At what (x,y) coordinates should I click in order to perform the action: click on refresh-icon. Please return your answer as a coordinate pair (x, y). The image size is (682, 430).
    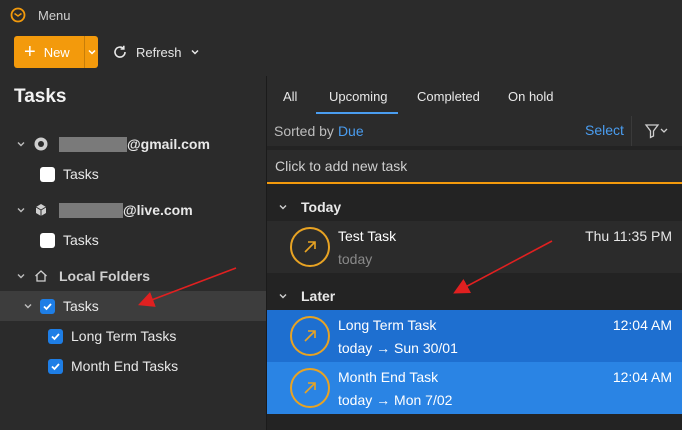
    Looking at the image, I should click on (120, 51).